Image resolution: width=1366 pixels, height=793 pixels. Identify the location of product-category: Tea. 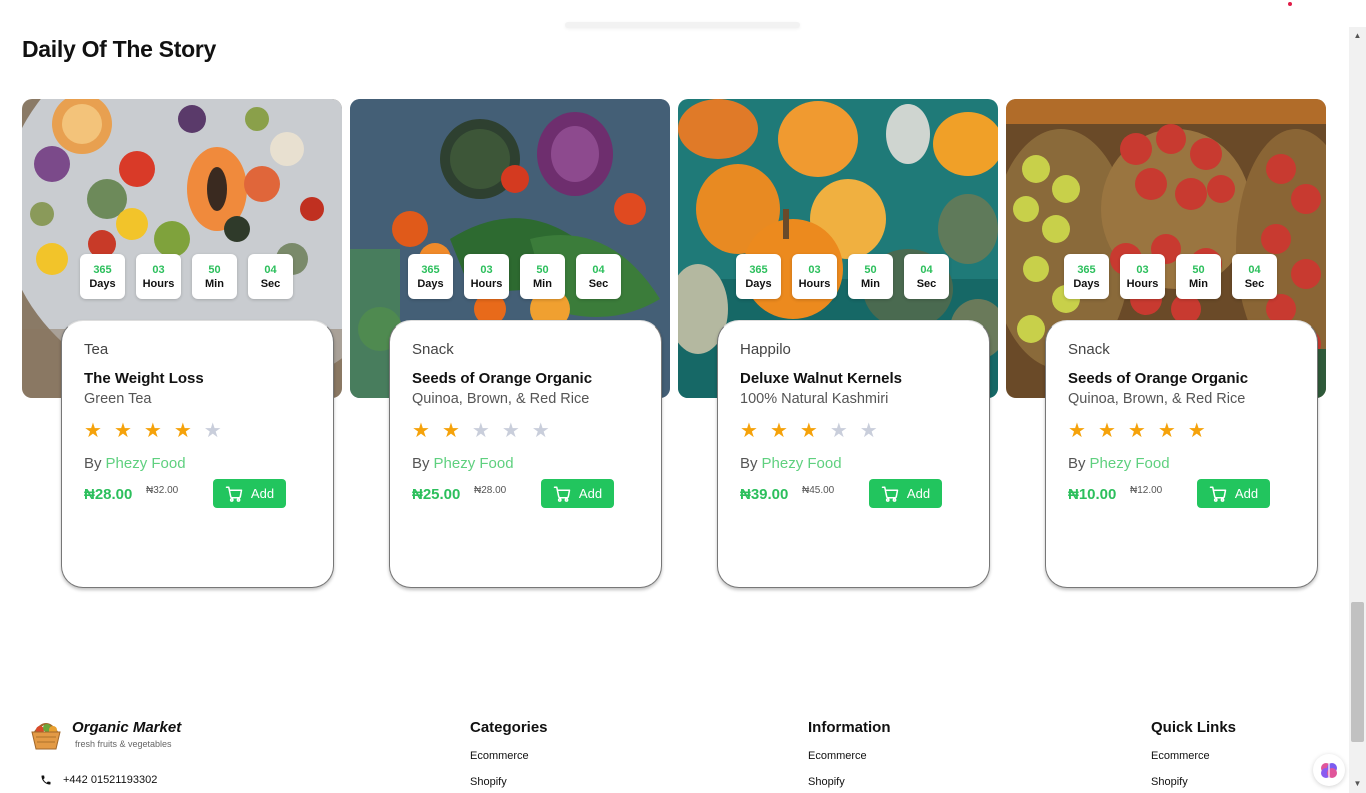
(197, 350).